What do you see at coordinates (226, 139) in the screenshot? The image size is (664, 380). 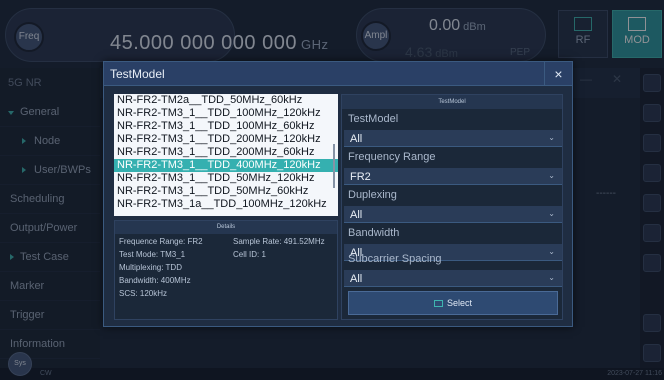 I see `list-item: NR-FR2-TM3_1__TDD_200MHz_120kHz` at bounding box center [226, 139].